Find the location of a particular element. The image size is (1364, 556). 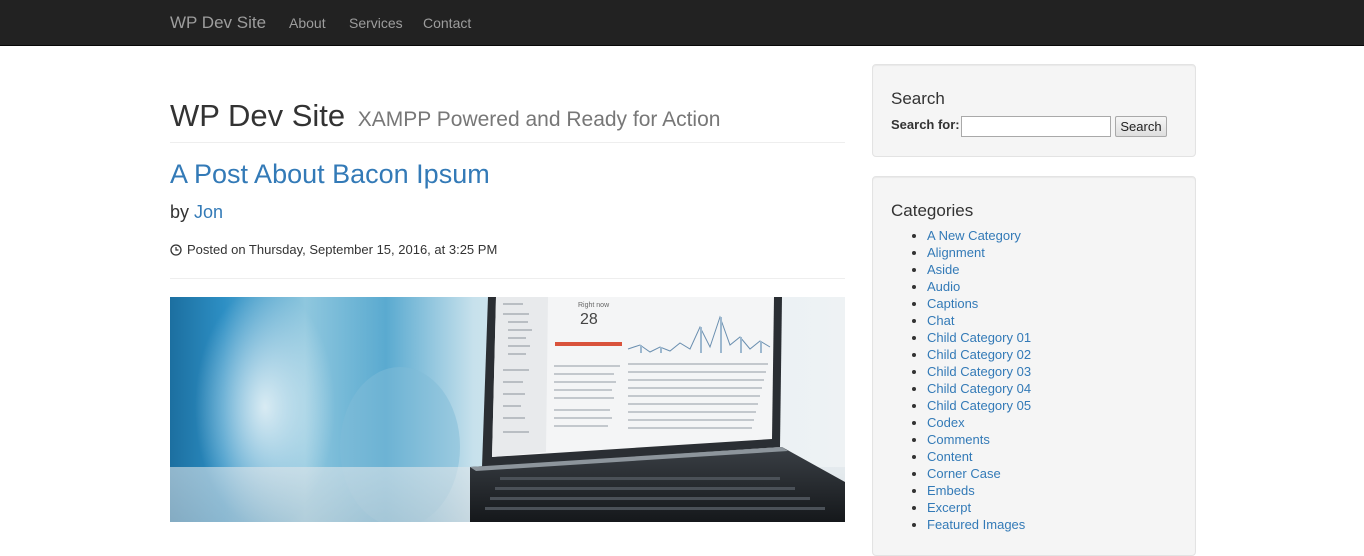

navbar: WP Dev Site About Services Contact is located at coordinates (682, 23).